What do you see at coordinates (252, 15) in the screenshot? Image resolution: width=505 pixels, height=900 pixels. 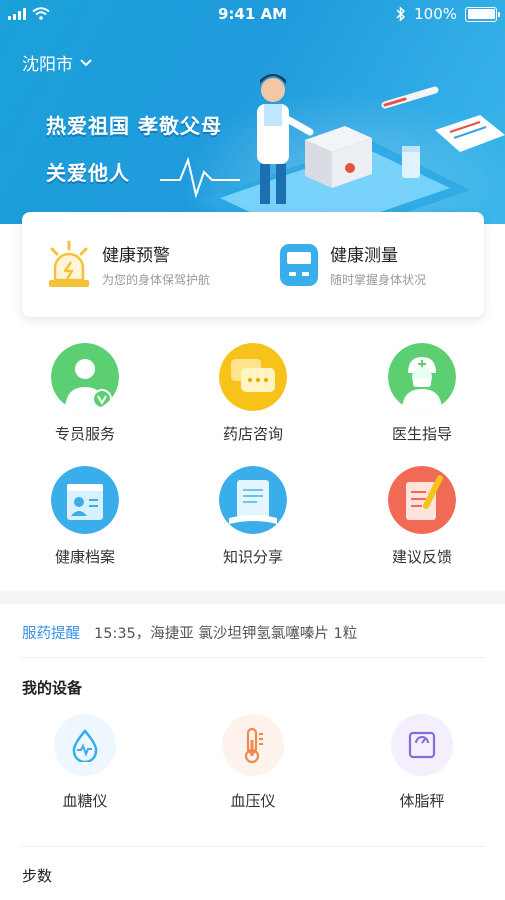 I see `status-bar: 9:41 AM 100%` at bounding box center [252, 15].